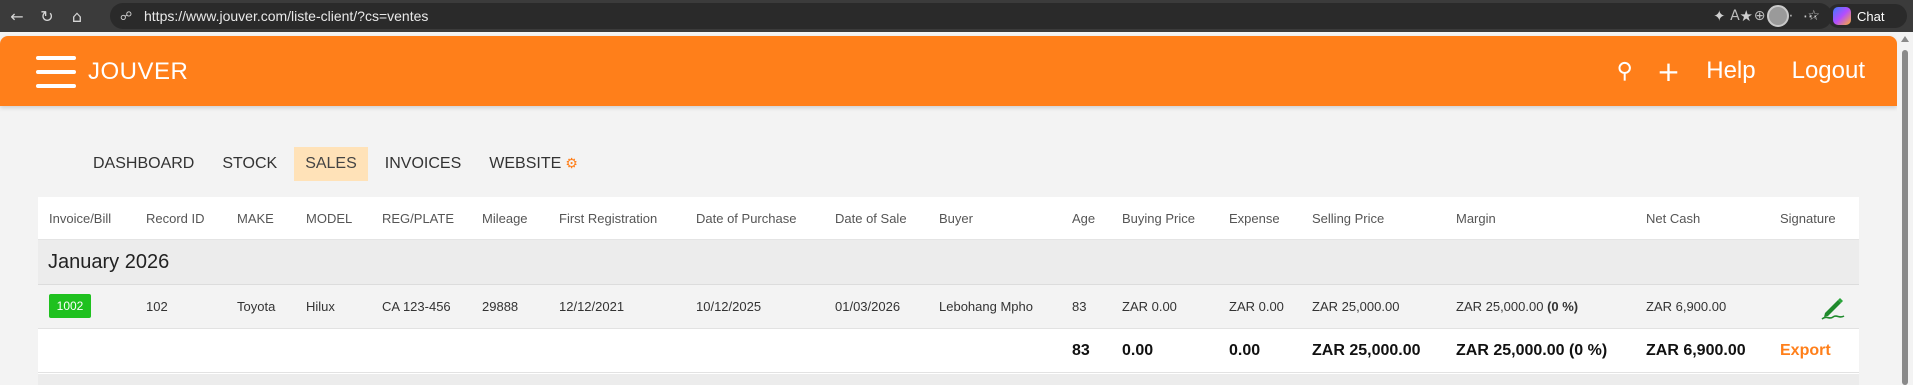 This screenshot has height=385, width=1913. What do you see at coordinates (1563, 306) in the screenshot?
I see `cell-margin-pct: (0 %)` at bounding box center [1563, 306].